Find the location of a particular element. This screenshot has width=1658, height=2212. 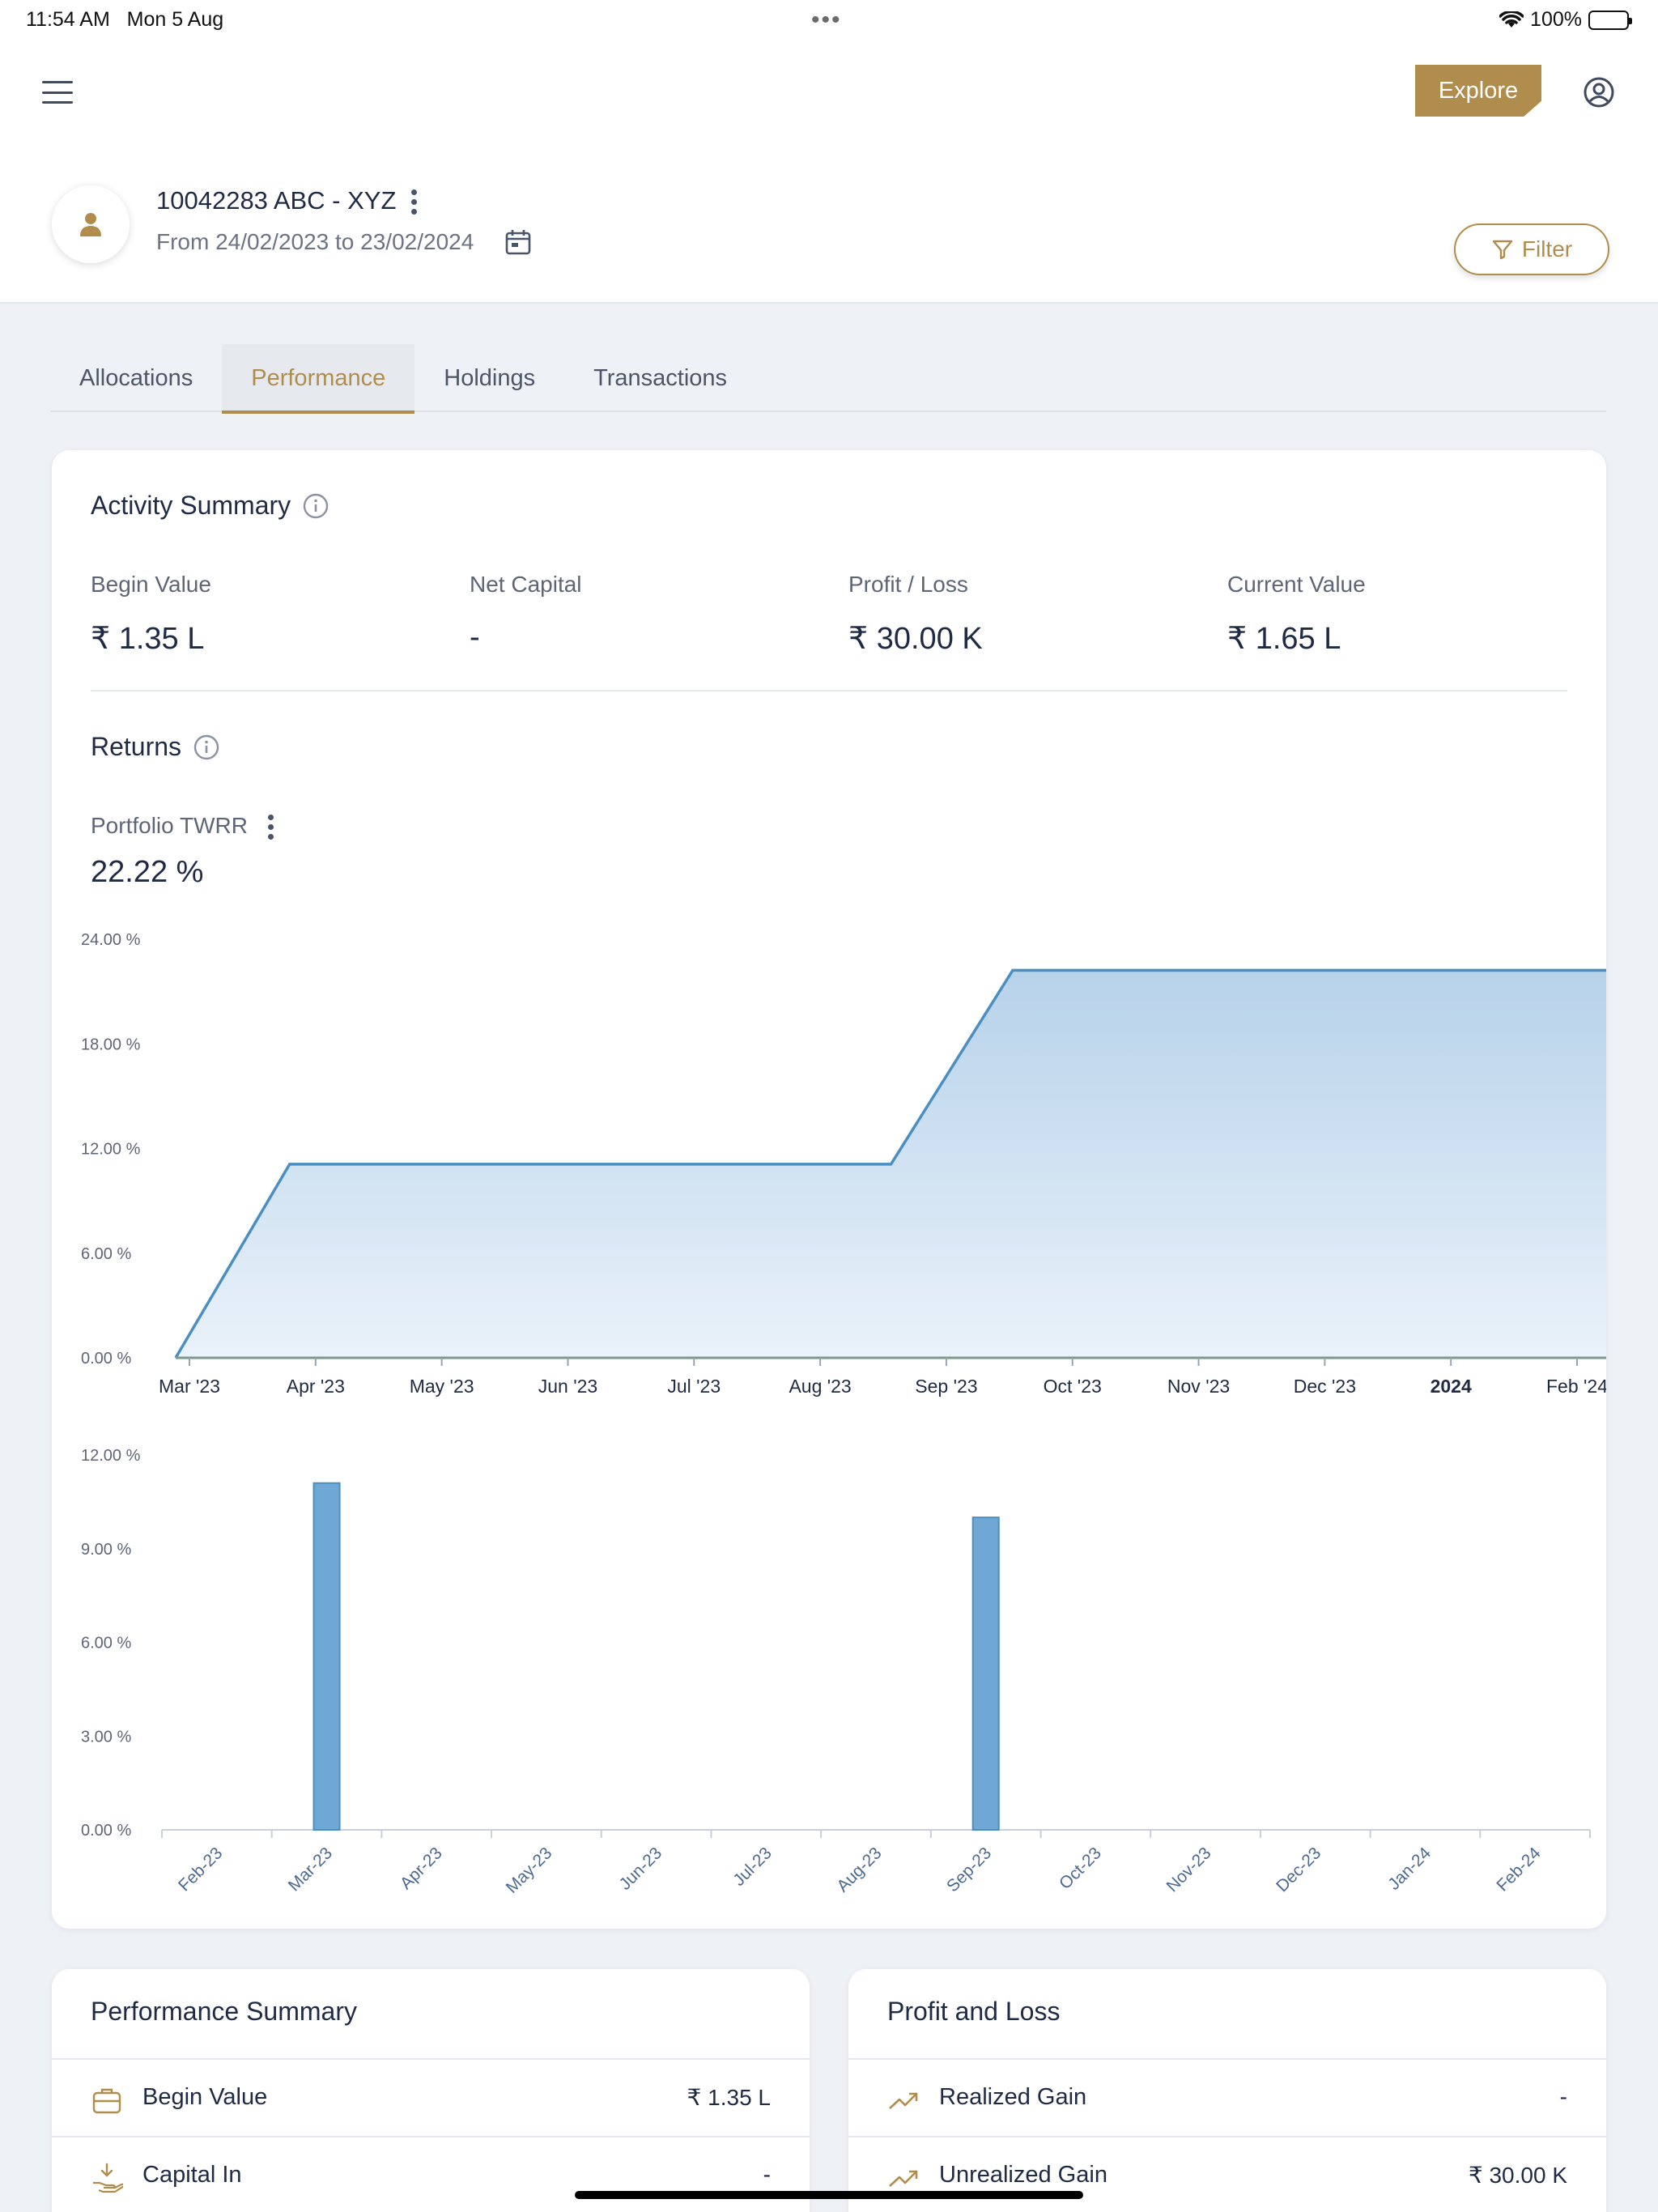

hamburger-menu-icon is located at coordinates (57, 93).